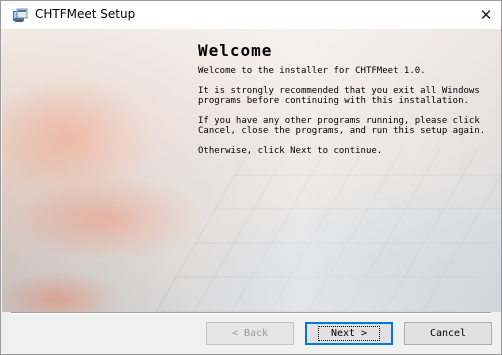  What do you see at coordinates (290, 151) in the screenshot?
I see `welcome-paragraph-continue: Otherwise, click Next to continue.` at bounding box center [290, 151].